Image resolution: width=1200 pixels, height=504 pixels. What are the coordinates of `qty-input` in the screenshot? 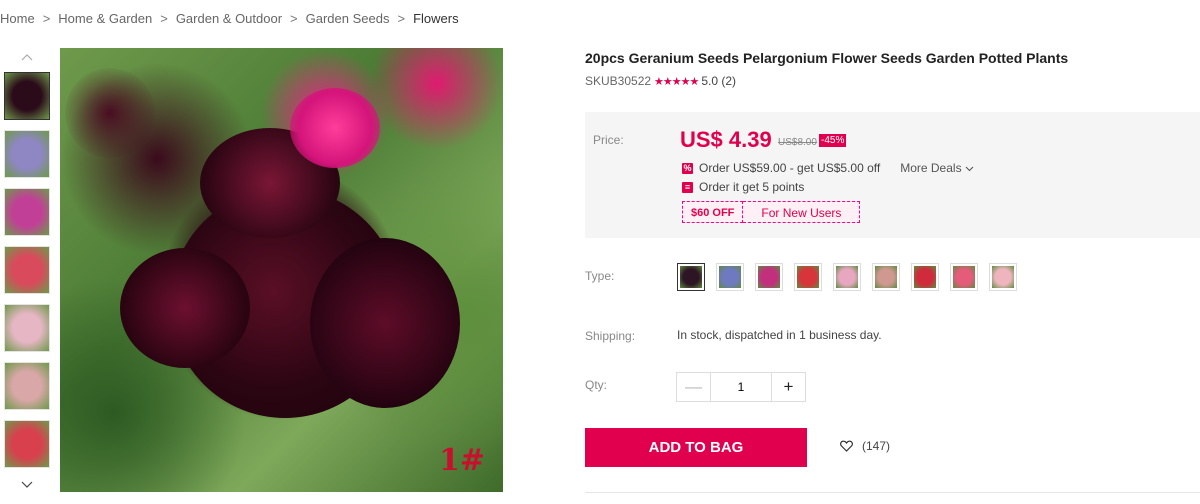 It's located at (741, 387).